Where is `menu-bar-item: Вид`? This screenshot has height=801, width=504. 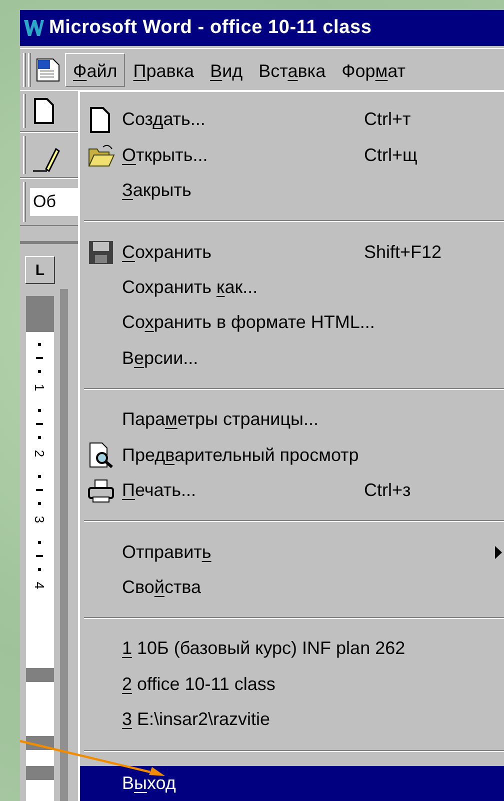
menu-bar-item: Вид is located at coordinates (226, 69).